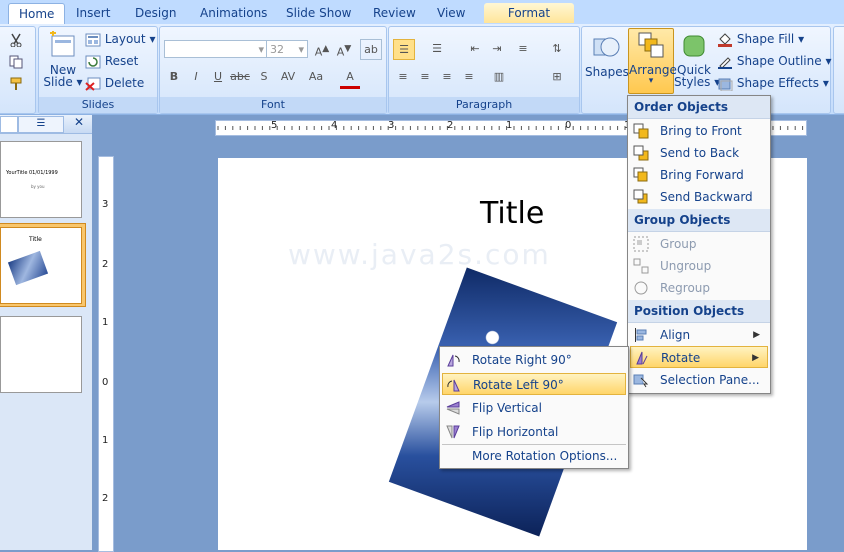 Image resolution: width=844 pixels, height=552 pixels. What do you see at coordinates (288, 76) in the screenshot?
I see `character-spacing-button: AV` at bounding box center [288, 76].